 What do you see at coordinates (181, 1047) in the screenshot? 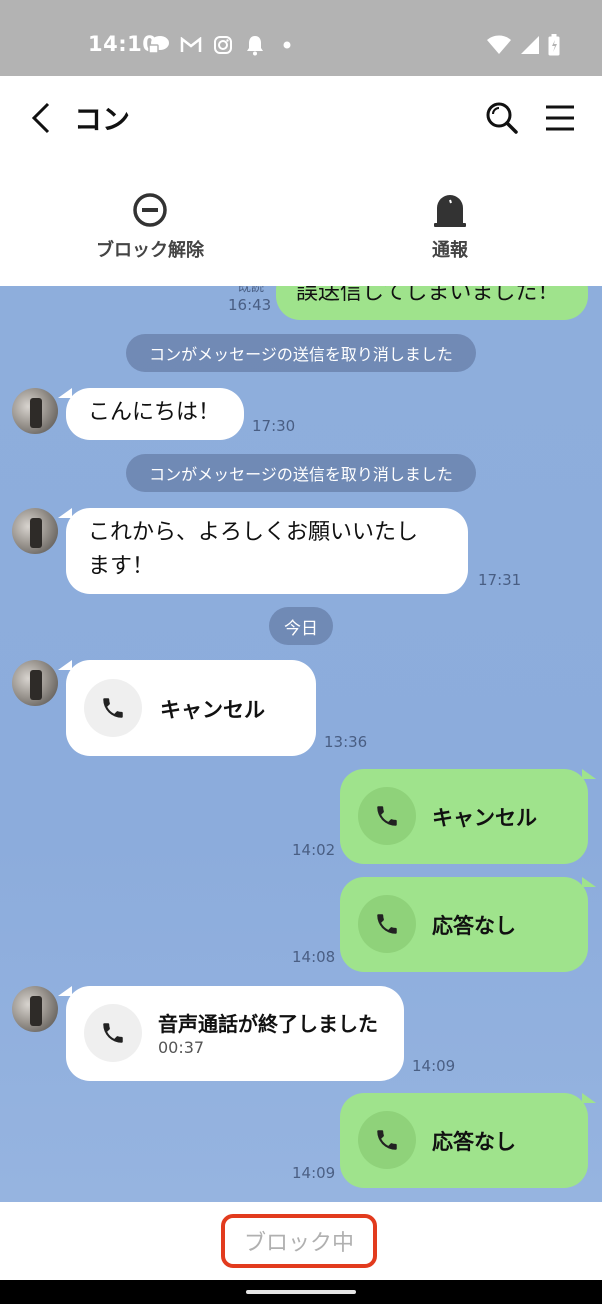
I see `call-duration: 00:37` at bounding box center [181, 1047].